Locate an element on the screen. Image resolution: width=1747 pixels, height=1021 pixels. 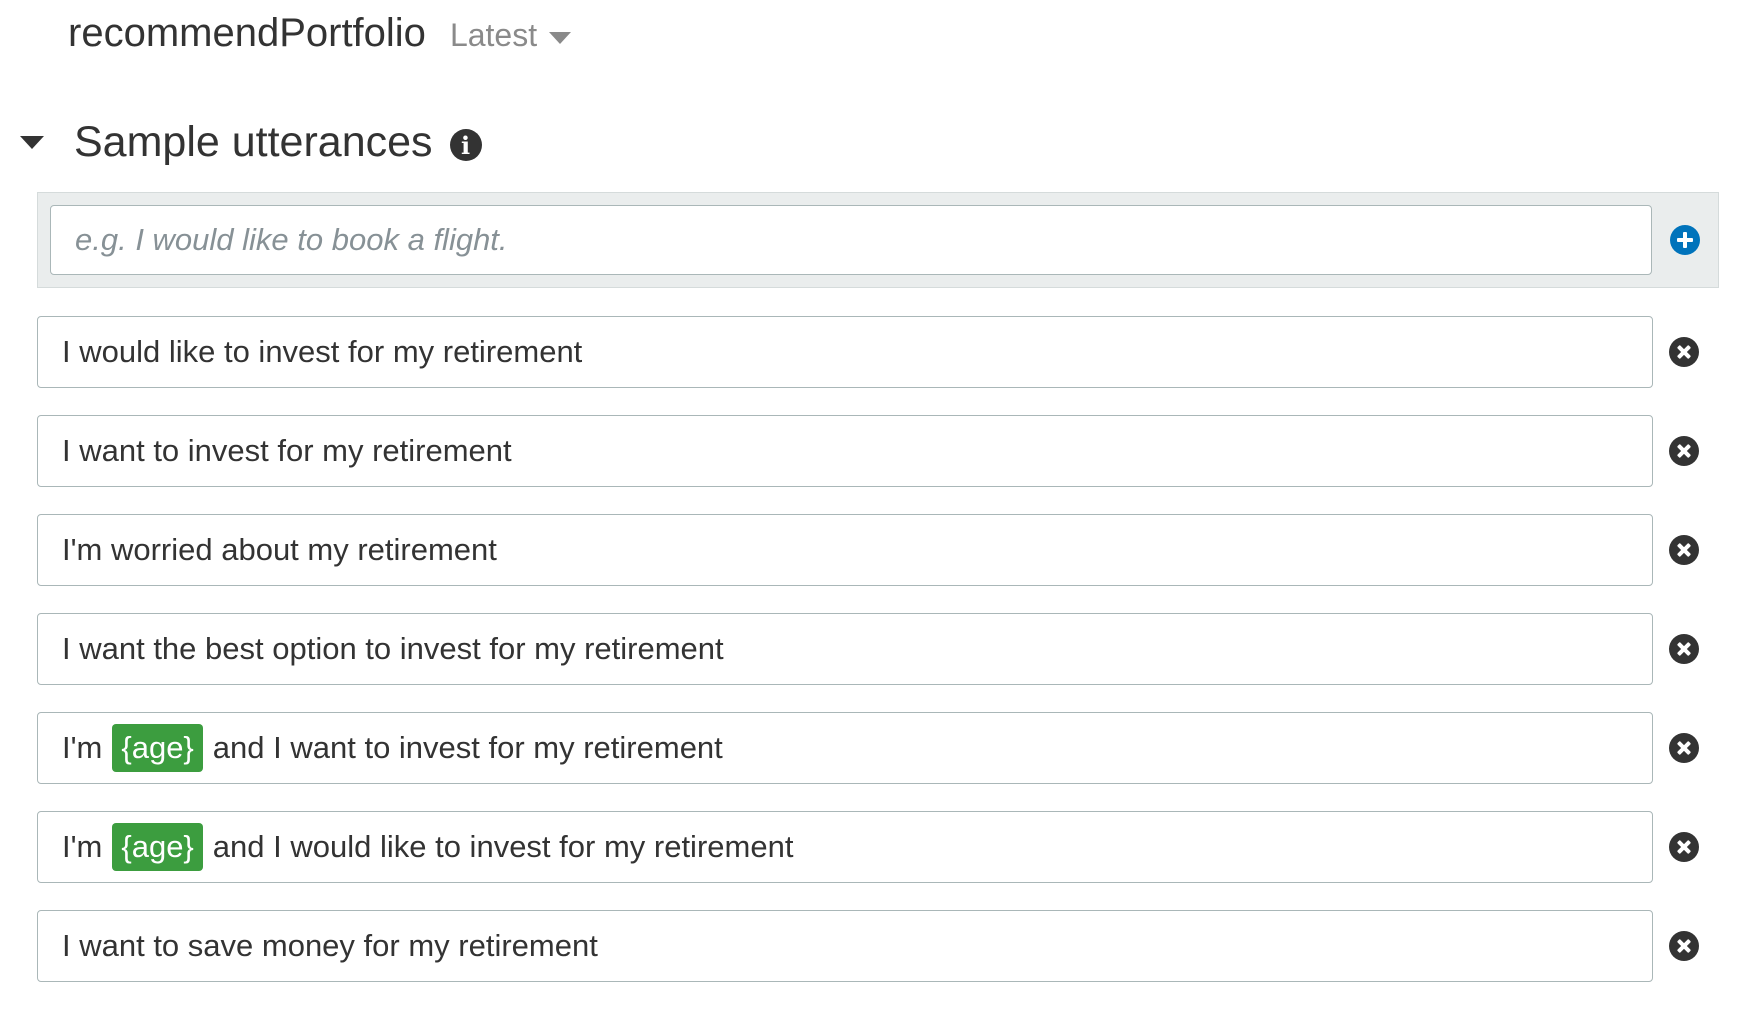
sample-utterances-header: Sample utterances i is located at coordinates (251, 142).